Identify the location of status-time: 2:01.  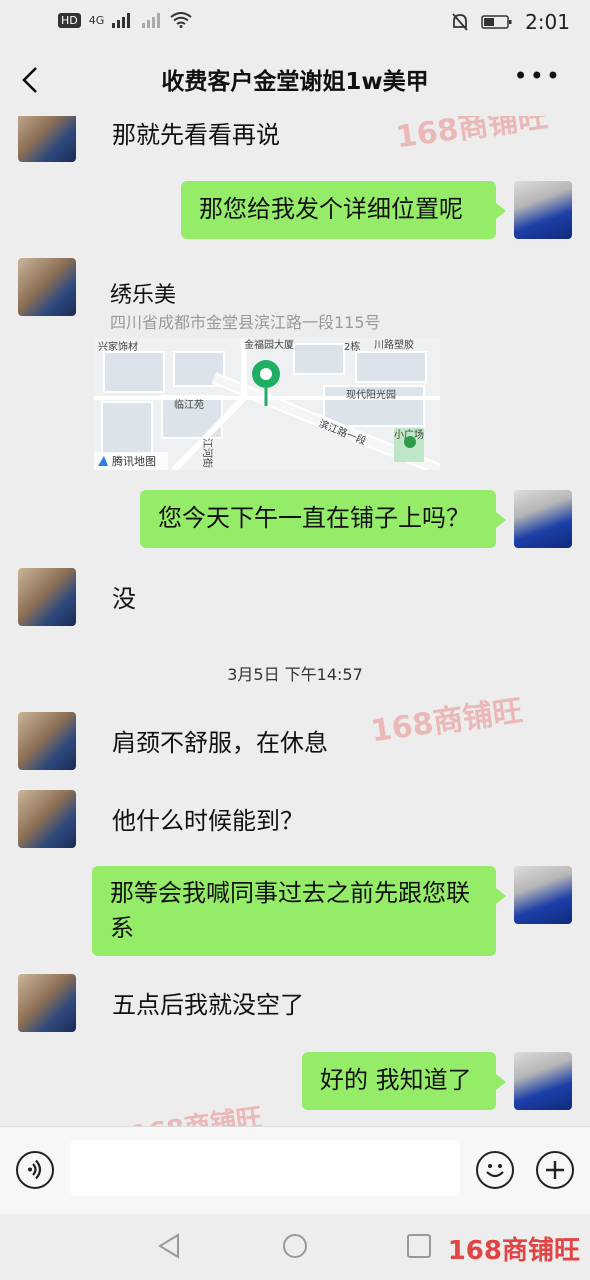
(547, 22).